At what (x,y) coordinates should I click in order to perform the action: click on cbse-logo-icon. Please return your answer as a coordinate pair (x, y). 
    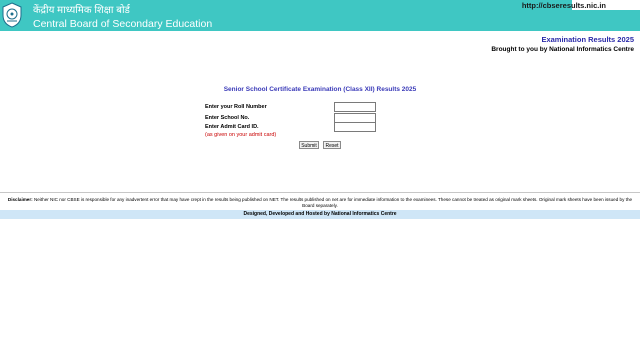
    Looking at the image, I should click on (12, 15).